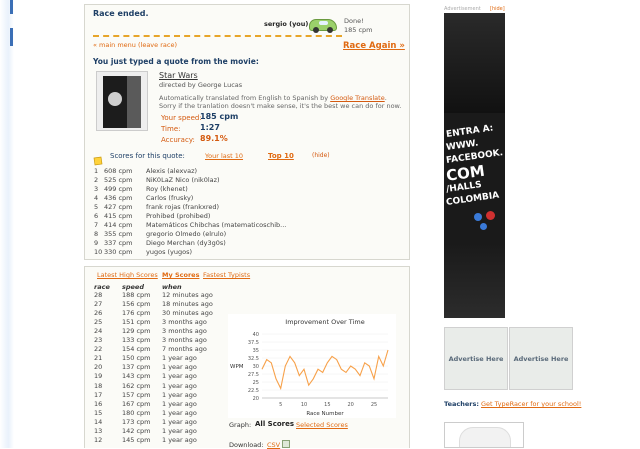 The image size is (640, 449). Describe the element at coordinates (136, 340) in the screenshot. I see `history-speed: 133 cpm` at that location.